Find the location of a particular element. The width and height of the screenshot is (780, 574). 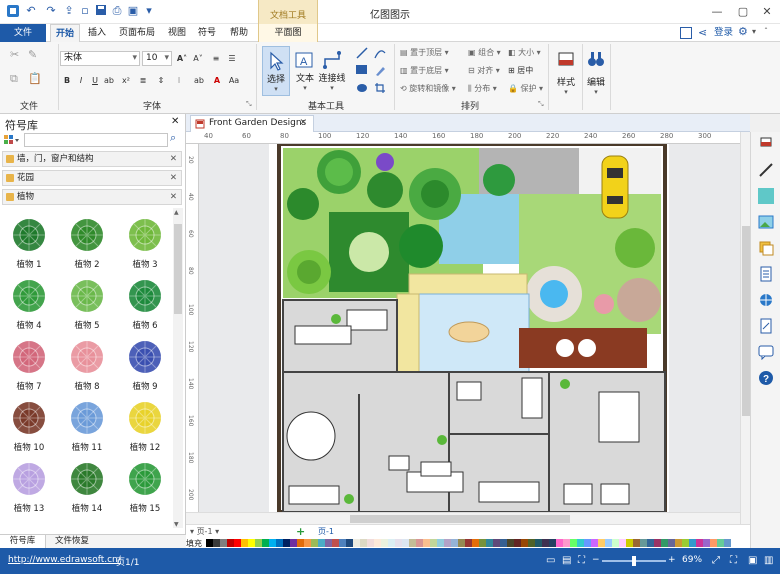

tab-page-layout: 页面布局 is located at coordinates (137, 33).